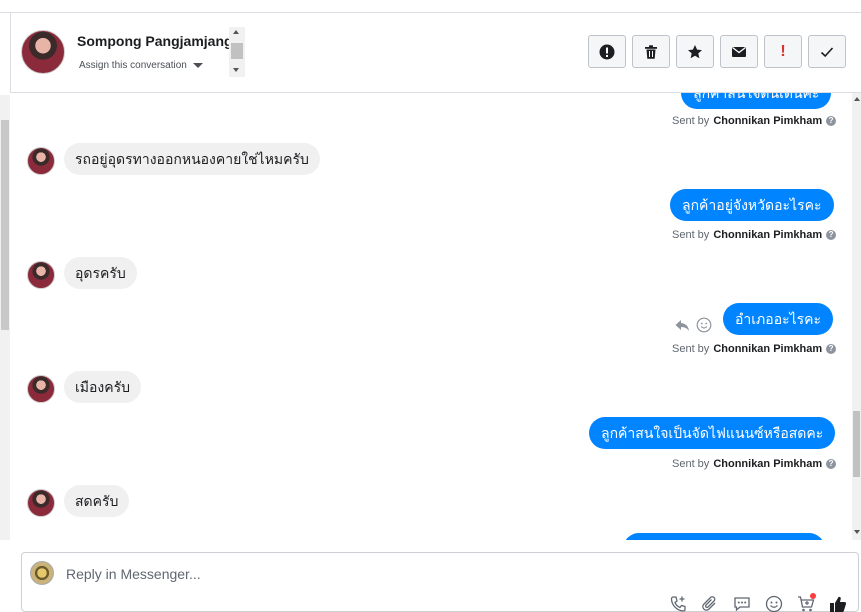 This screenshot has height=612, width=861. I want to click on notification-dot, so click(813, 596).